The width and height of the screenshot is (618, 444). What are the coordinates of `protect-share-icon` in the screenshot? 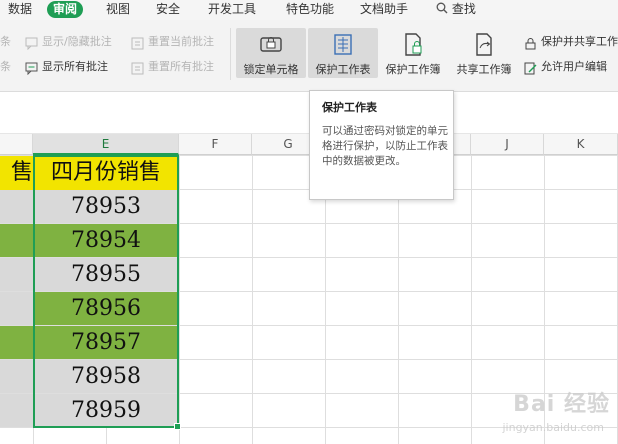 It's located at (530, 42).